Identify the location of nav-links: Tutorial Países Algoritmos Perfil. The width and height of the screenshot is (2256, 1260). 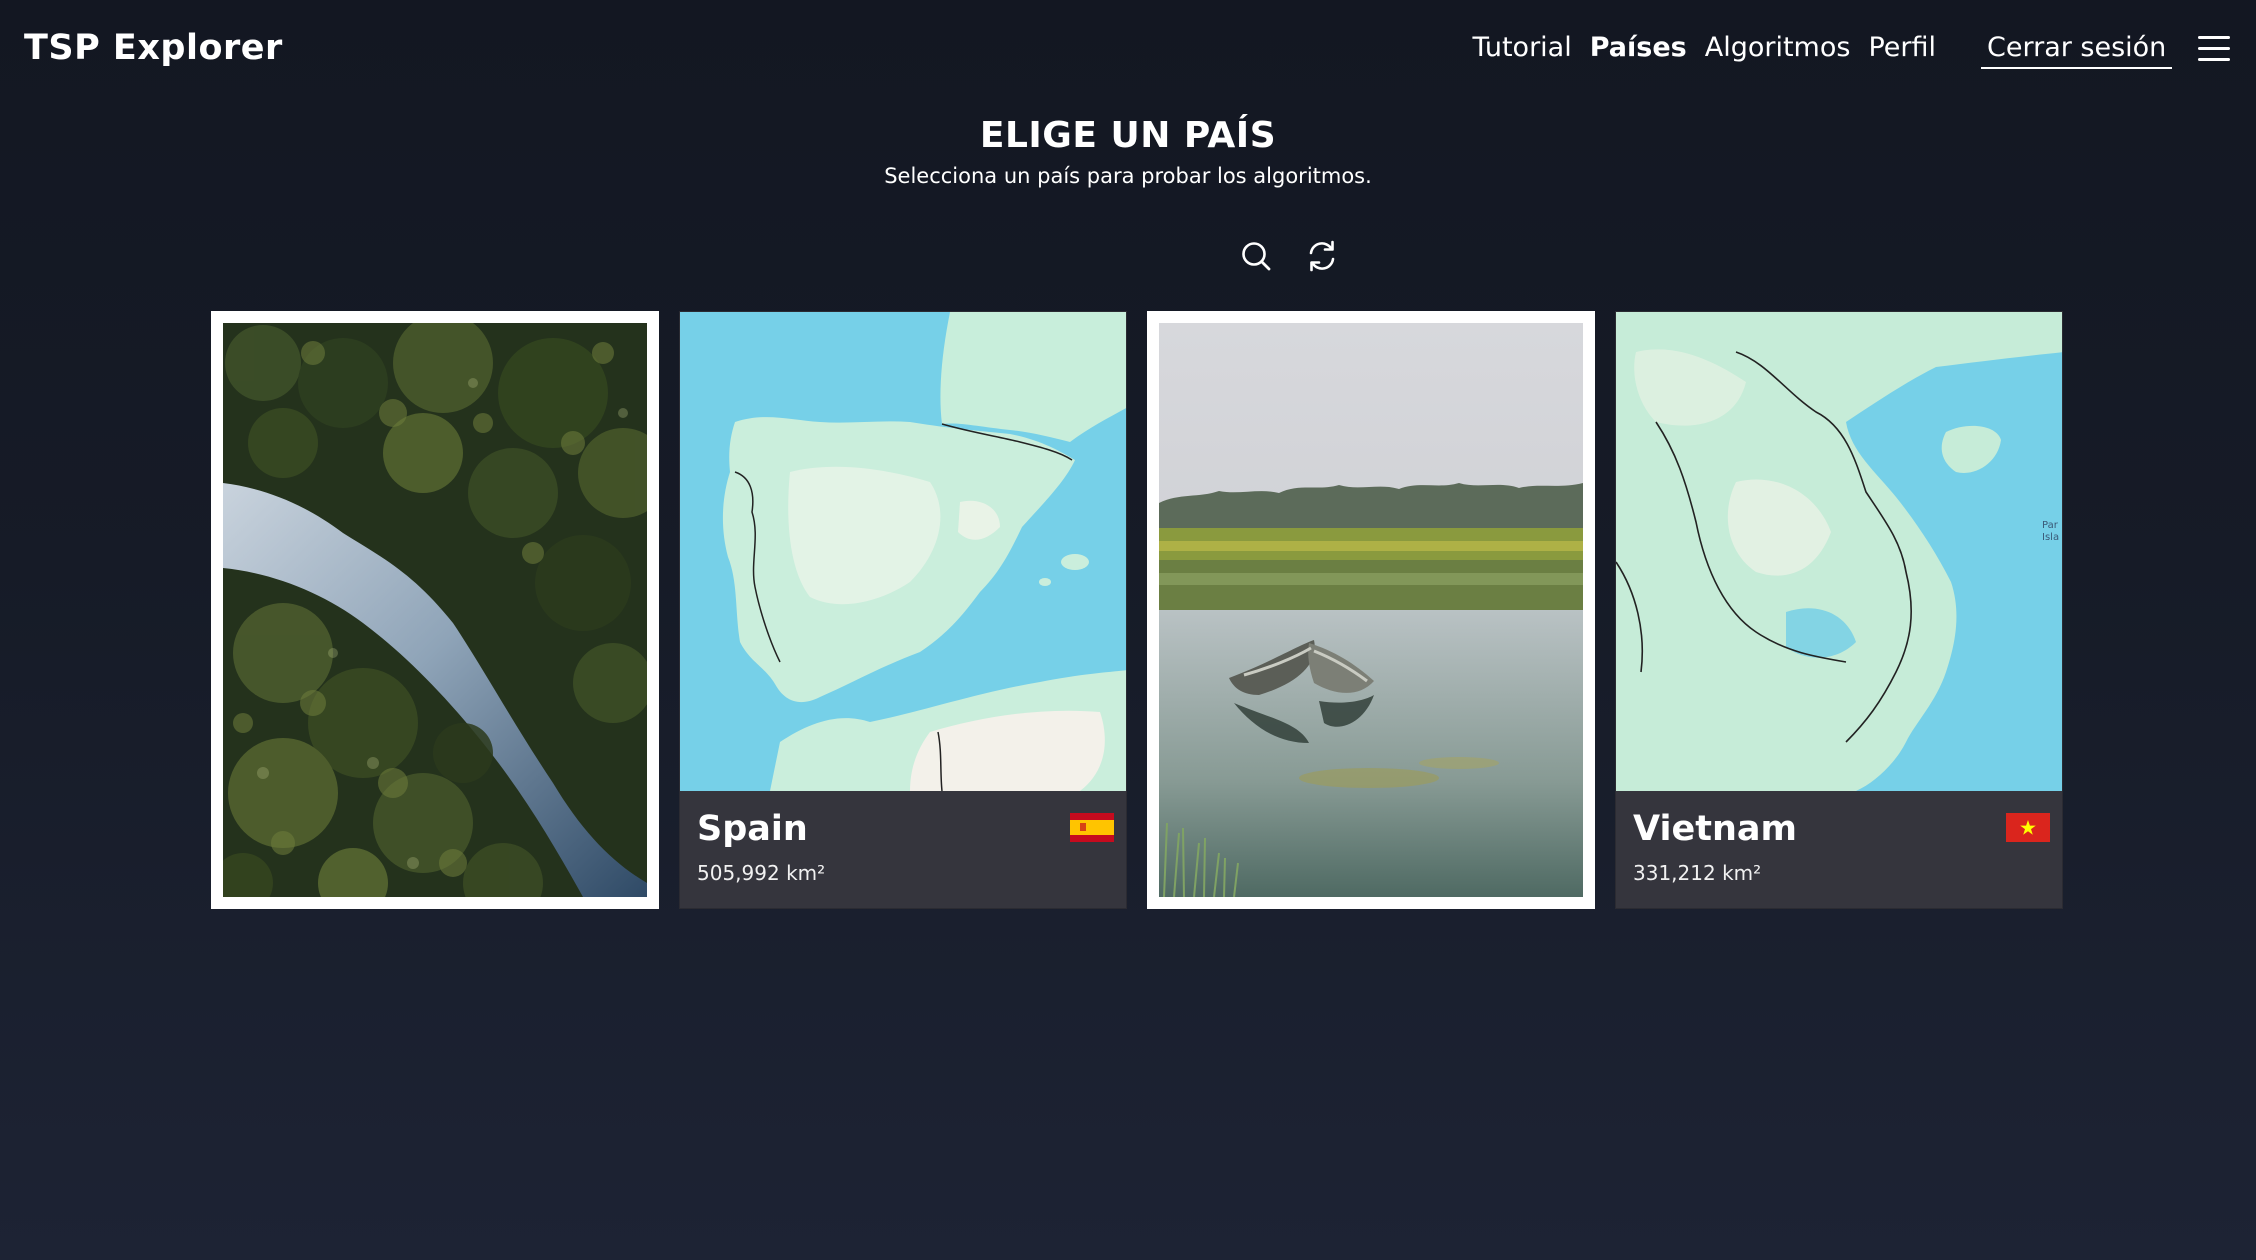
(1704, 47).